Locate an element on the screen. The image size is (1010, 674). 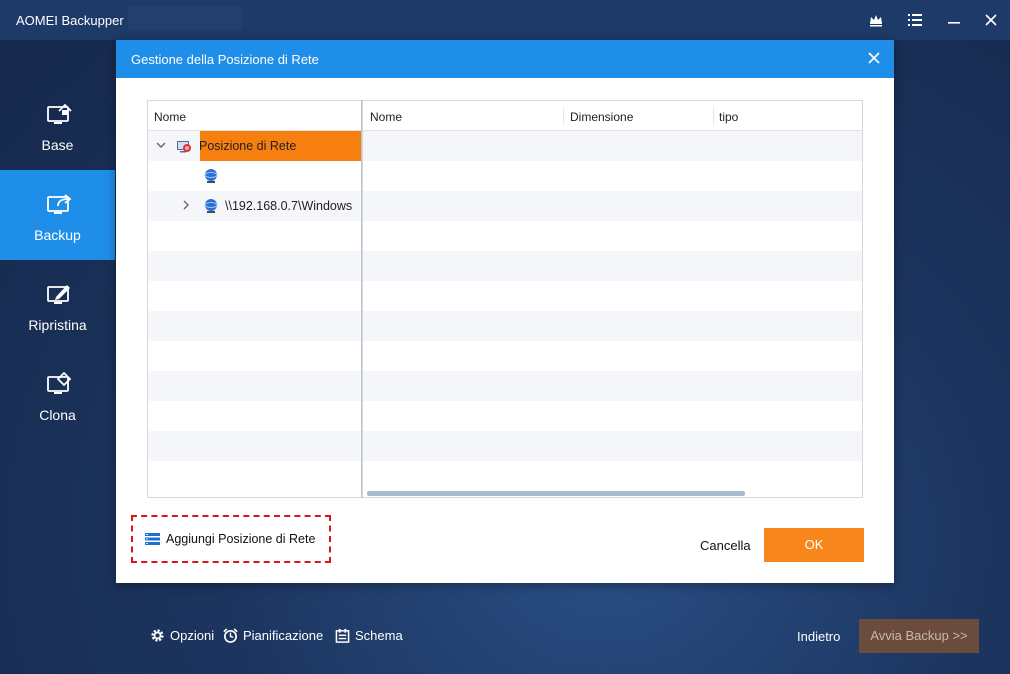
sidebar-item-ripristina: Ripristina is located at coordinates (57, 305).